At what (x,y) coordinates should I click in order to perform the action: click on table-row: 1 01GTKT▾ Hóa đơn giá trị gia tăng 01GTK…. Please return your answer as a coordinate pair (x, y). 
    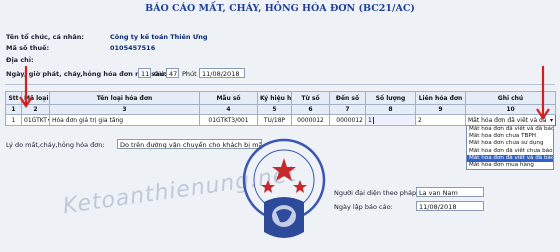
    Looking at the image, I should click on (280, 120).